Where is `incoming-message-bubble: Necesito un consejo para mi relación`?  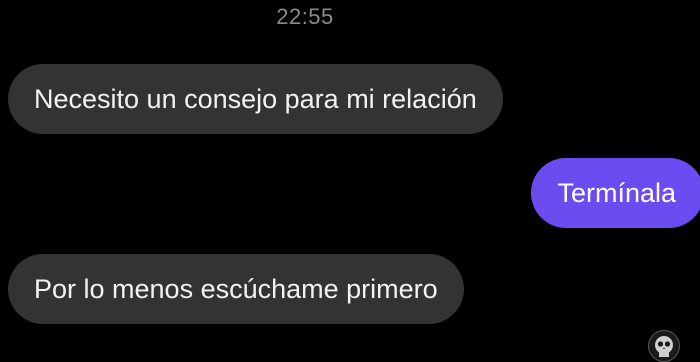 incoming-message-bubble: Necesito un consejo para mi relación is located at coordinates (255, 99).